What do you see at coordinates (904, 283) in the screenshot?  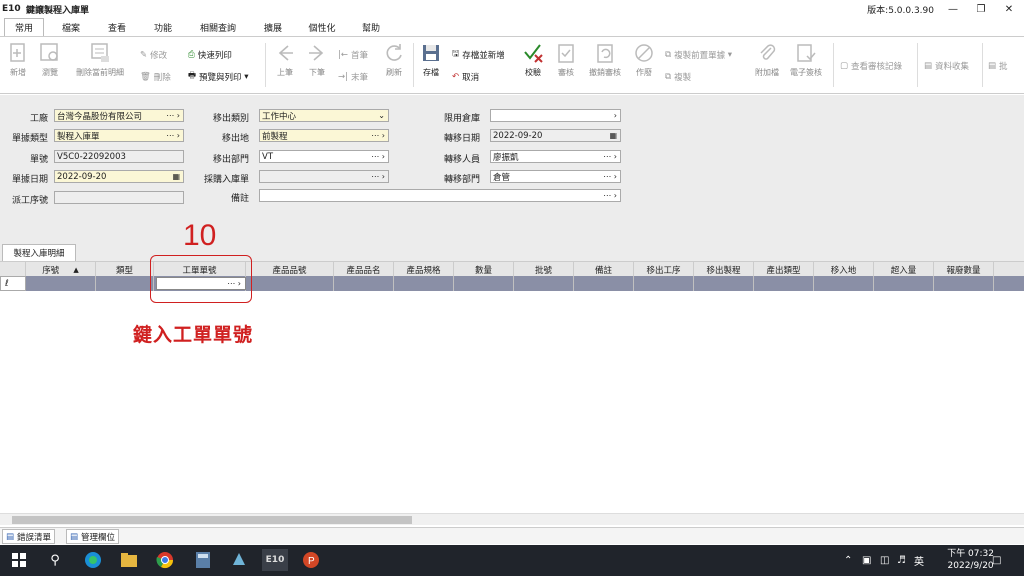 I see `cell-over-receipt-qty` at bounding box center [904, 283].